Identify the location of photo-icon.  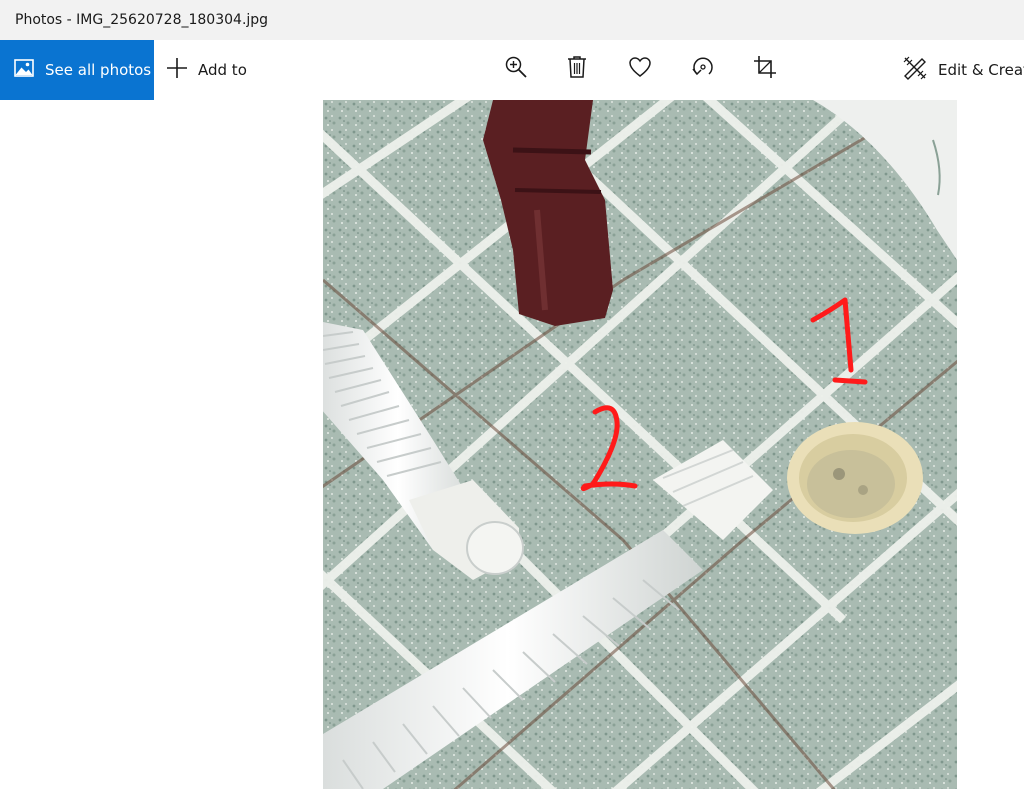
(24, 70).